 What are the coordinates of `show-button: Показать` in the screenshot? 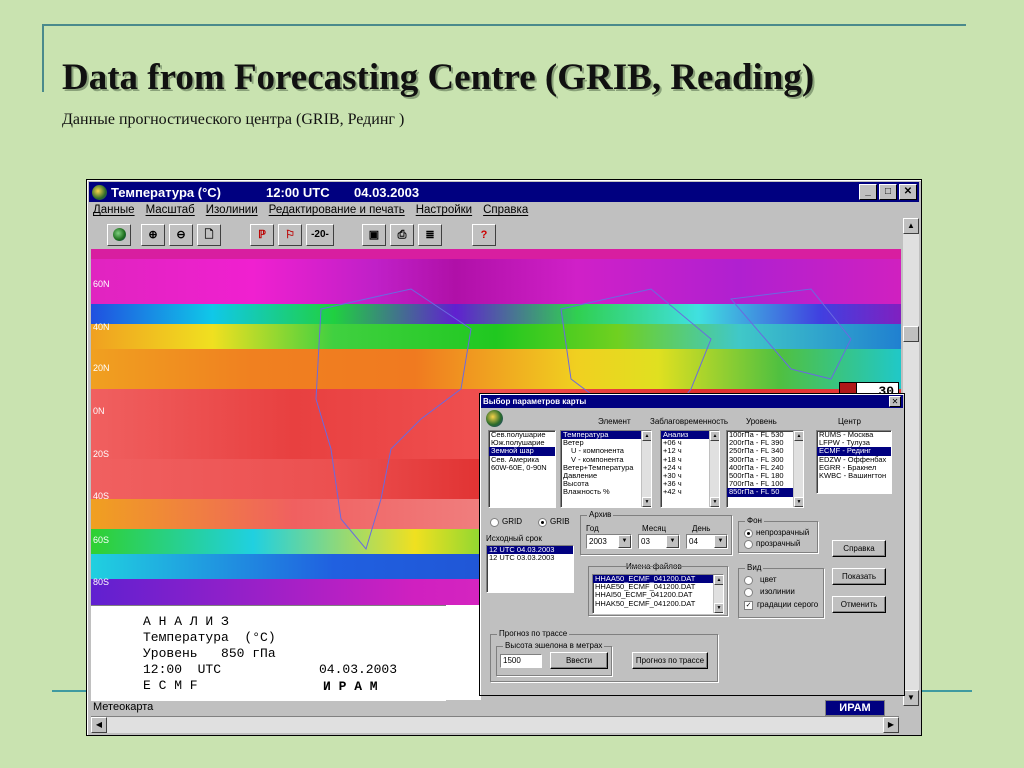 It's located at (859, 576).